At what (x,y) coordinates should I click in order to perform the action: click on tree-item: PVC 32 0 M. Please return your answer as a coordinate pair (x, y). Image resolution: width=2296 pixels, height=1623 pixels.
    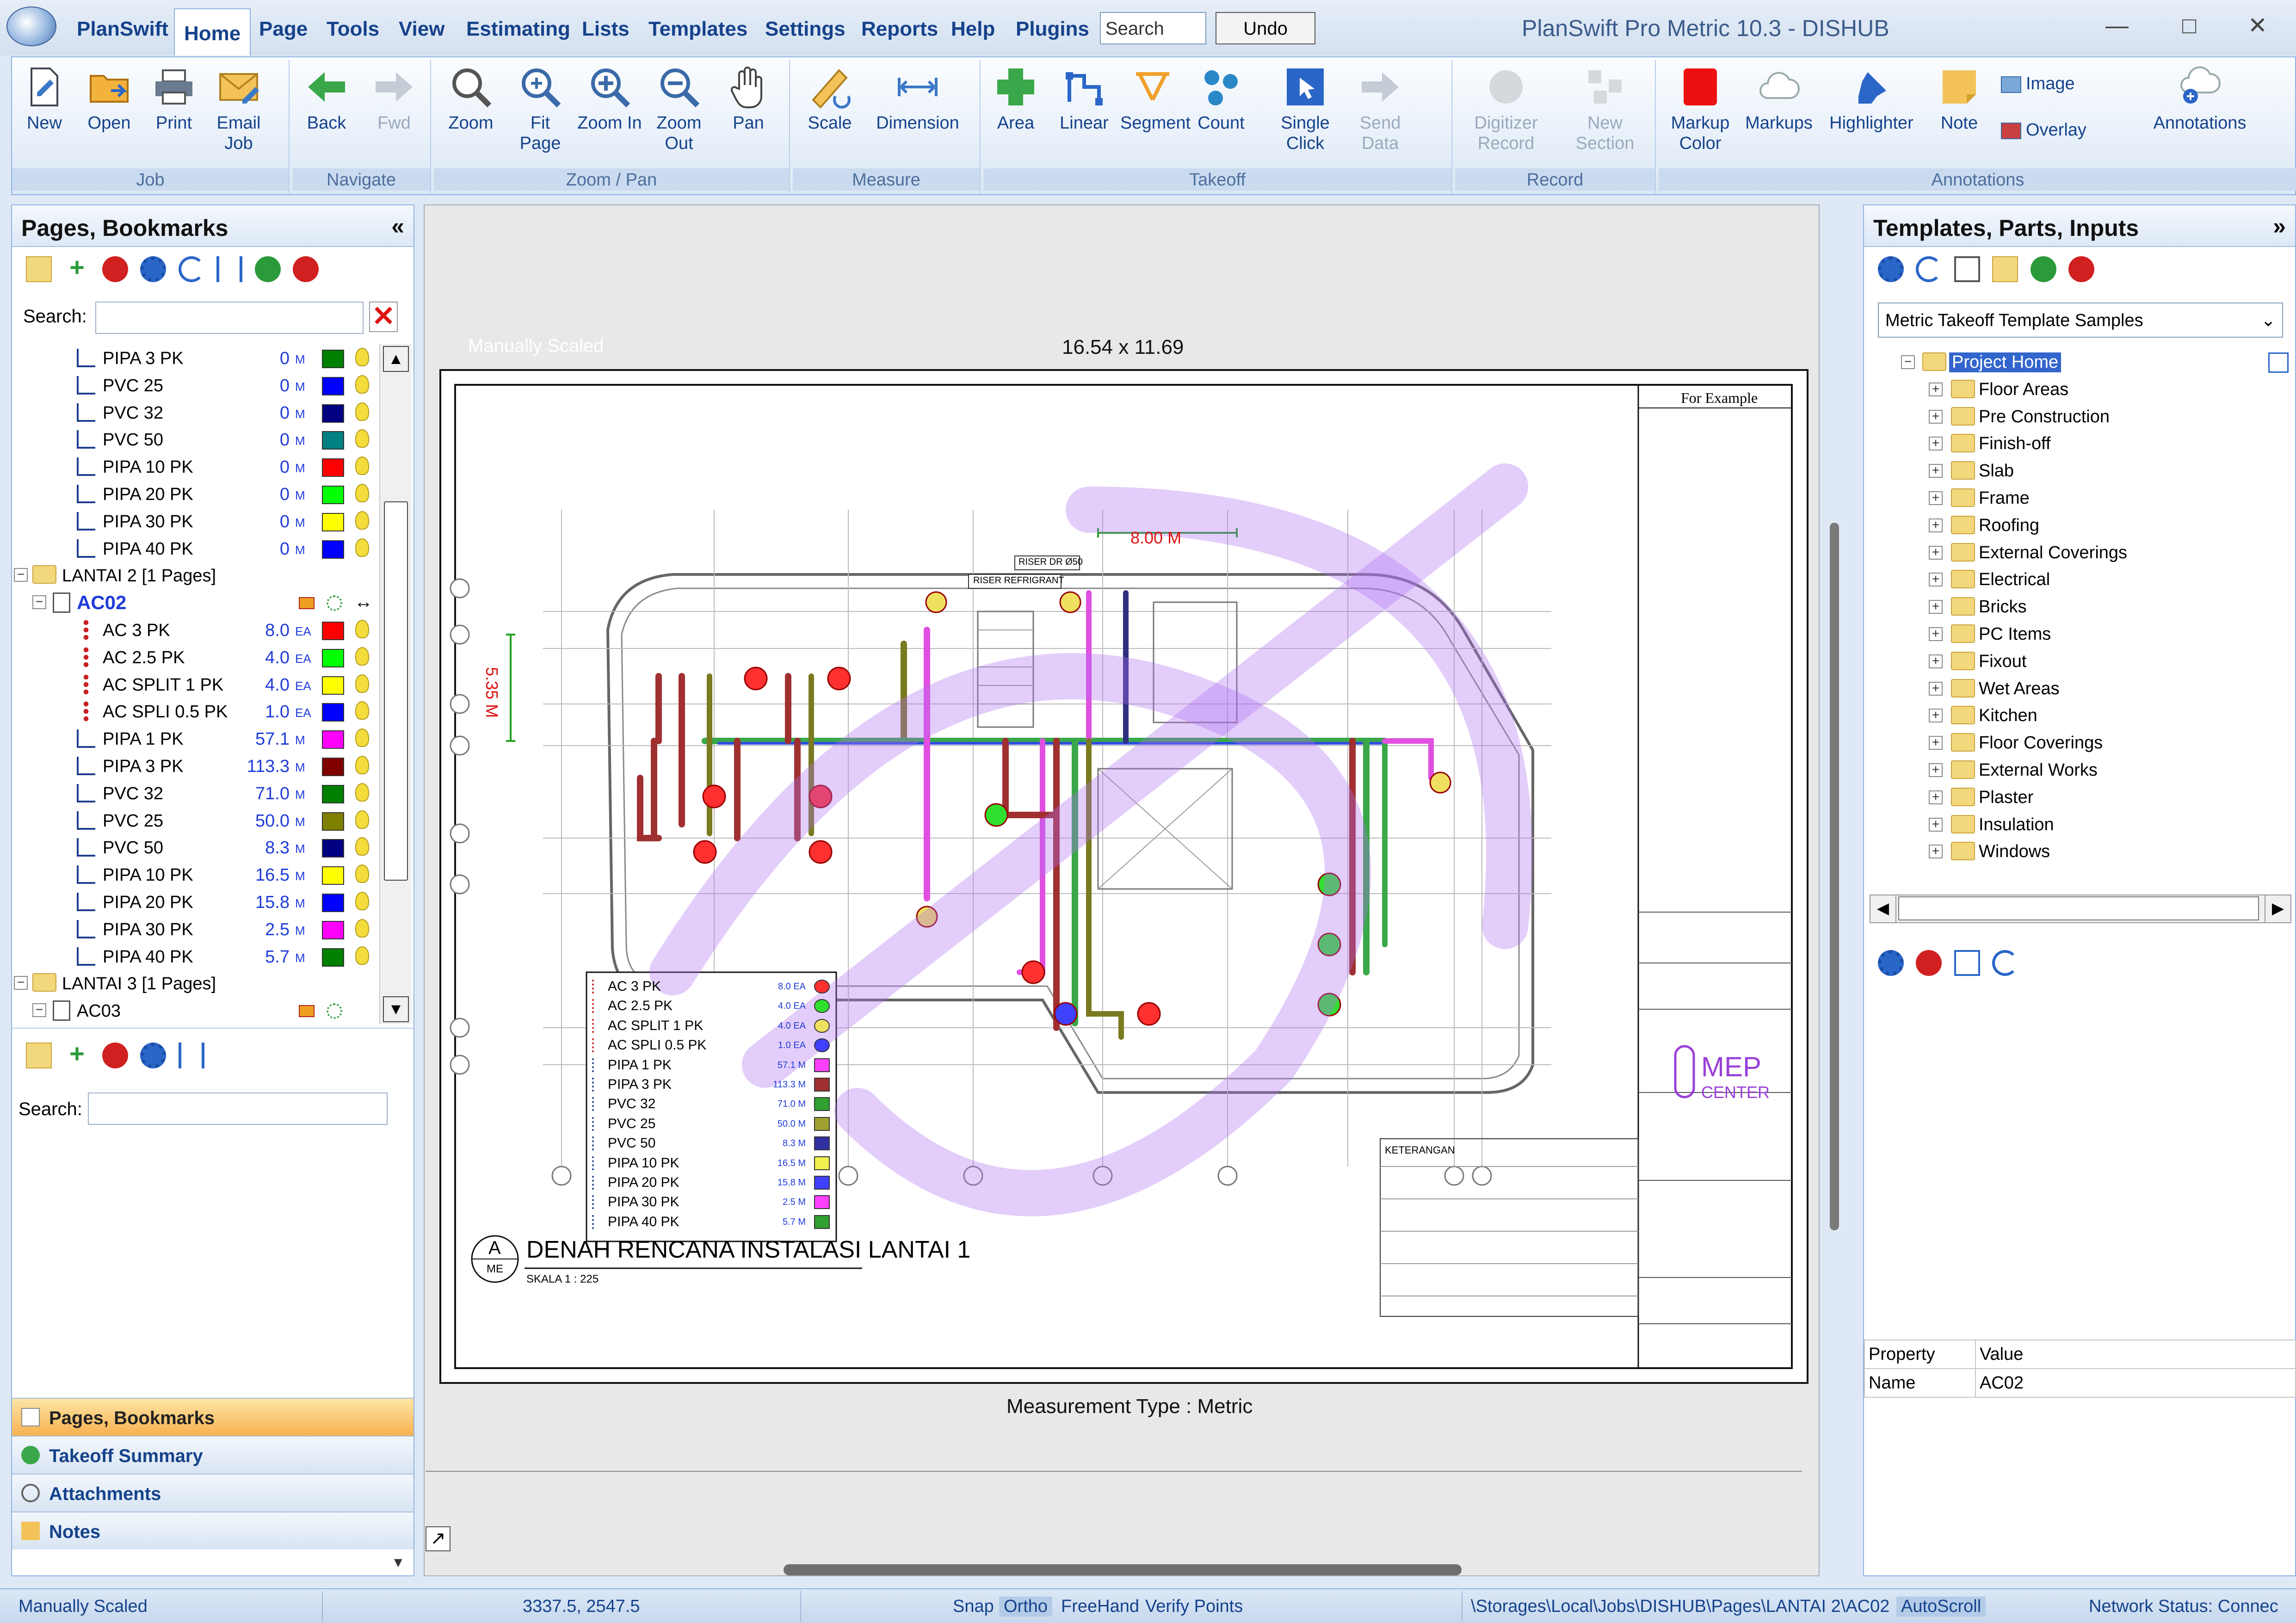
    Looking at the image, I should click on (194, 412).